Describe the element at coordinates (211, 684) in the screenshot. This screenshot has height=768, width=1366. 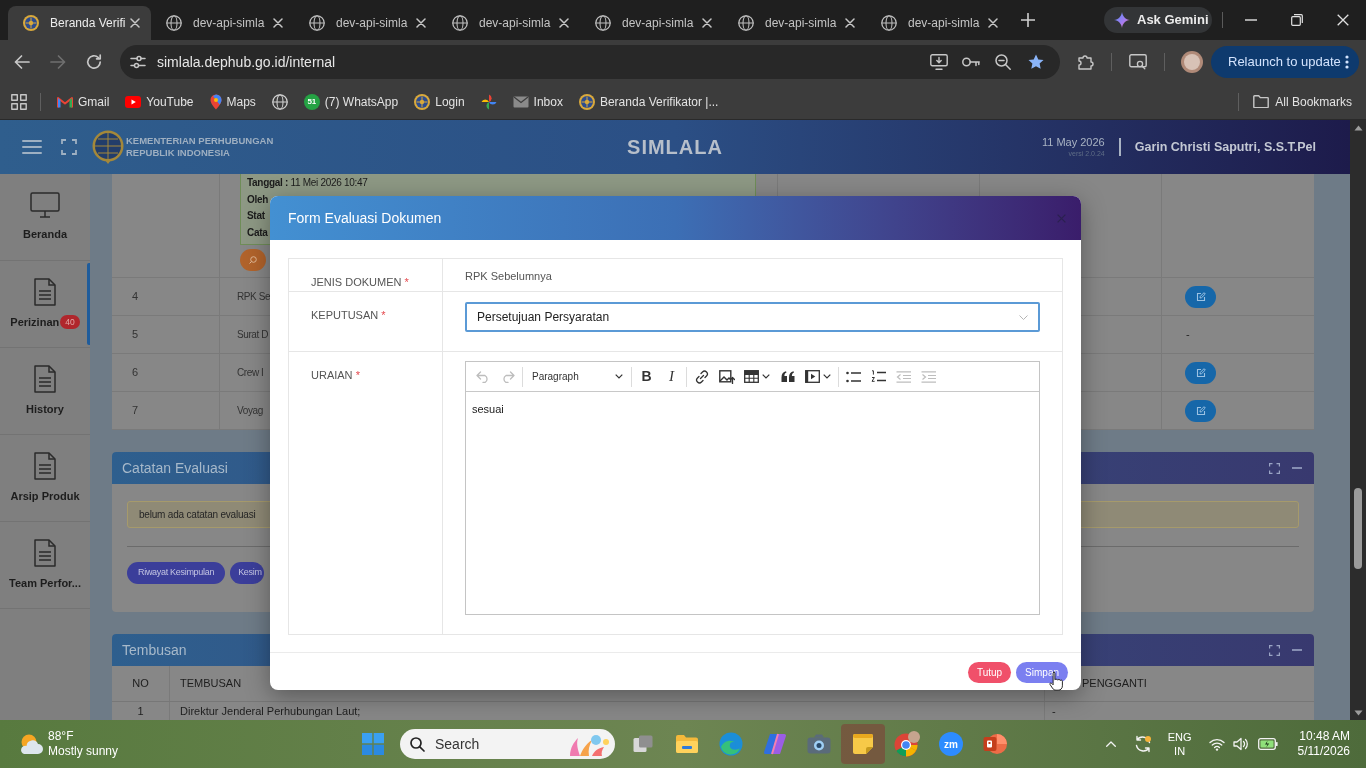
I see `column-header: TEMBUSAN` at that location.